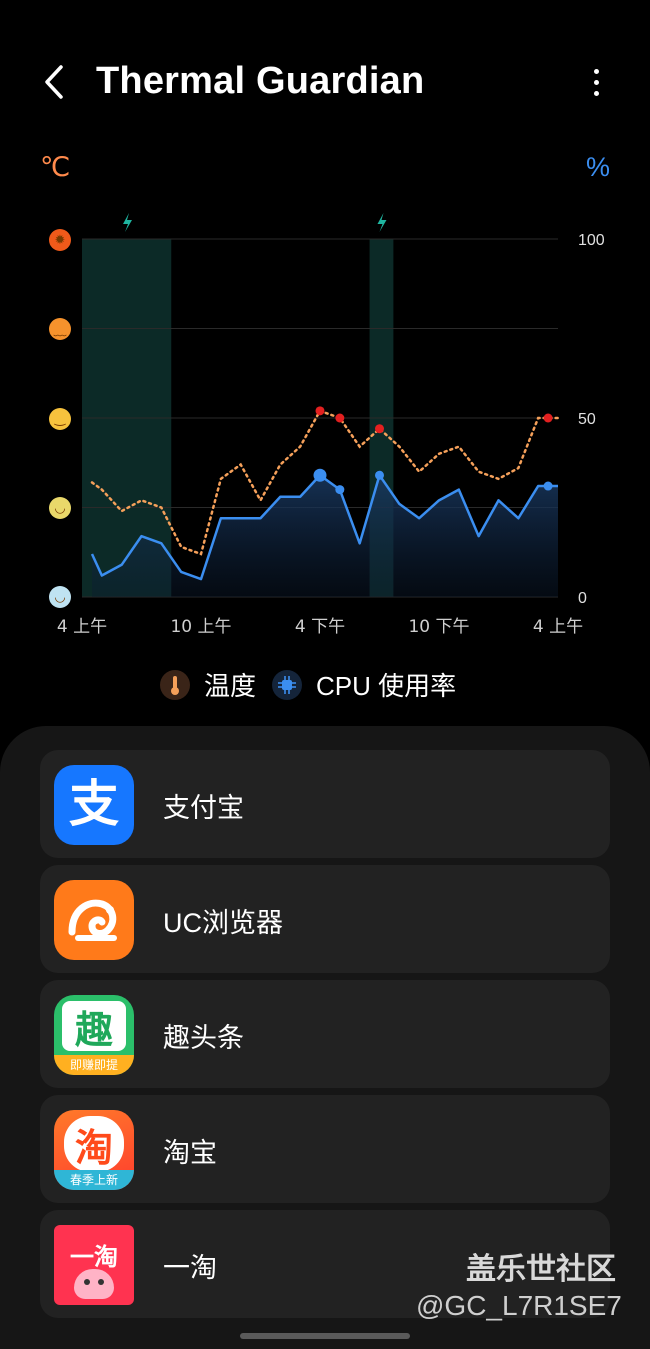 The width and height of the screenshot is (650, 1349). I want to click on app-name: UC浏览器, so click(223, 923).